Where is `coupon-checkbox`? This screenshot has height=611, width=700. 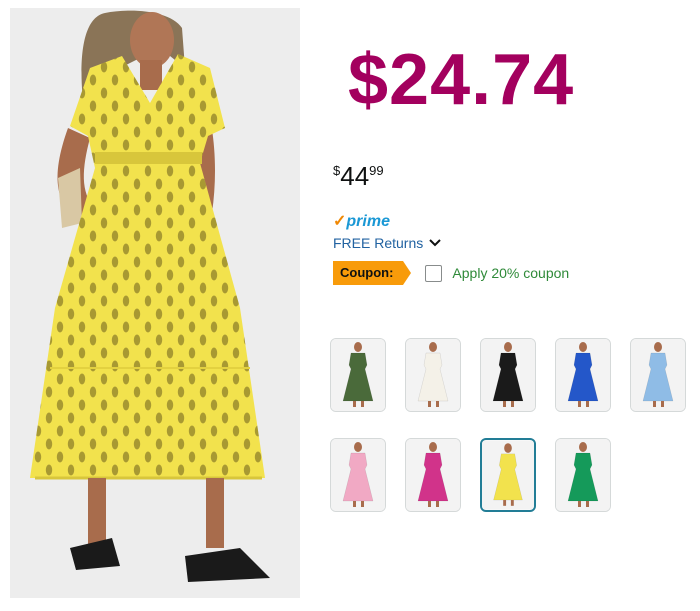 coupon-checkbox is located at coordinates (434, 273).